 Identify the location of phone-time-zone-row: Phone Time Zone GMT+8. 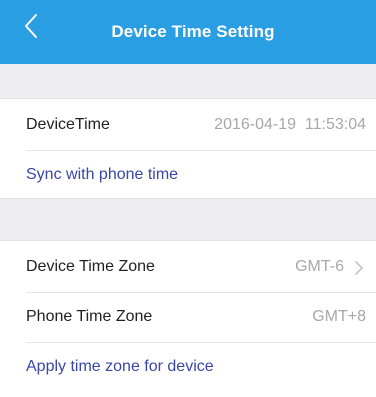
(188, 317).